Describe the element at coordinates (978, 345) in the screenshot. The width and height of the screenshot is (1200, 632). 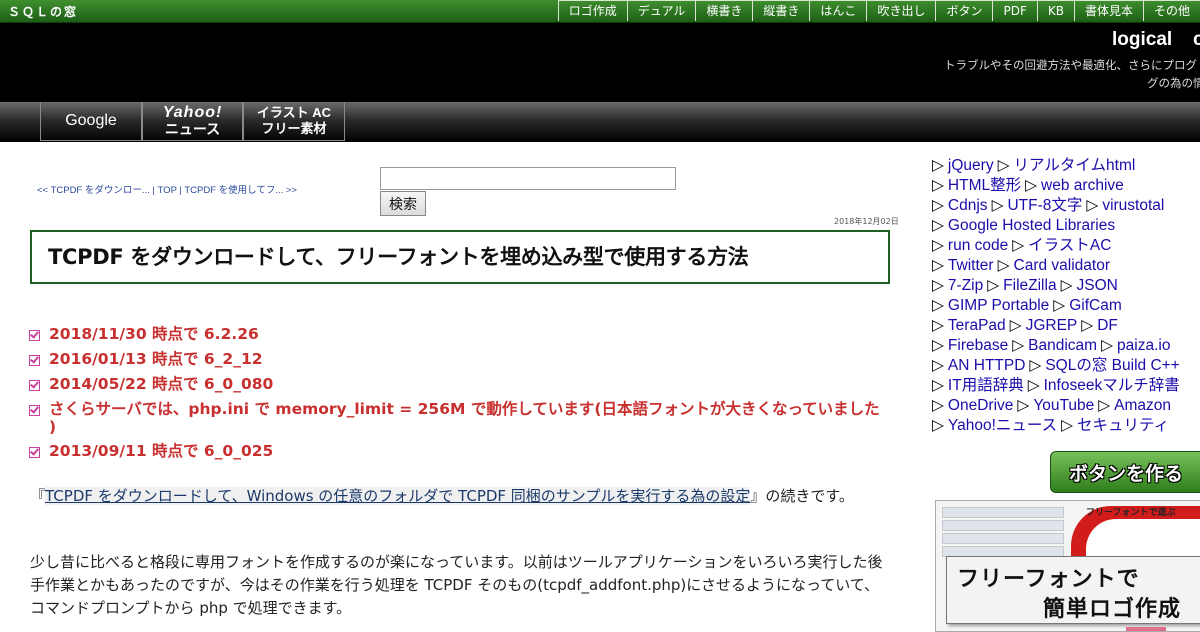
I see `sidebar-link: Firebase` at that location.